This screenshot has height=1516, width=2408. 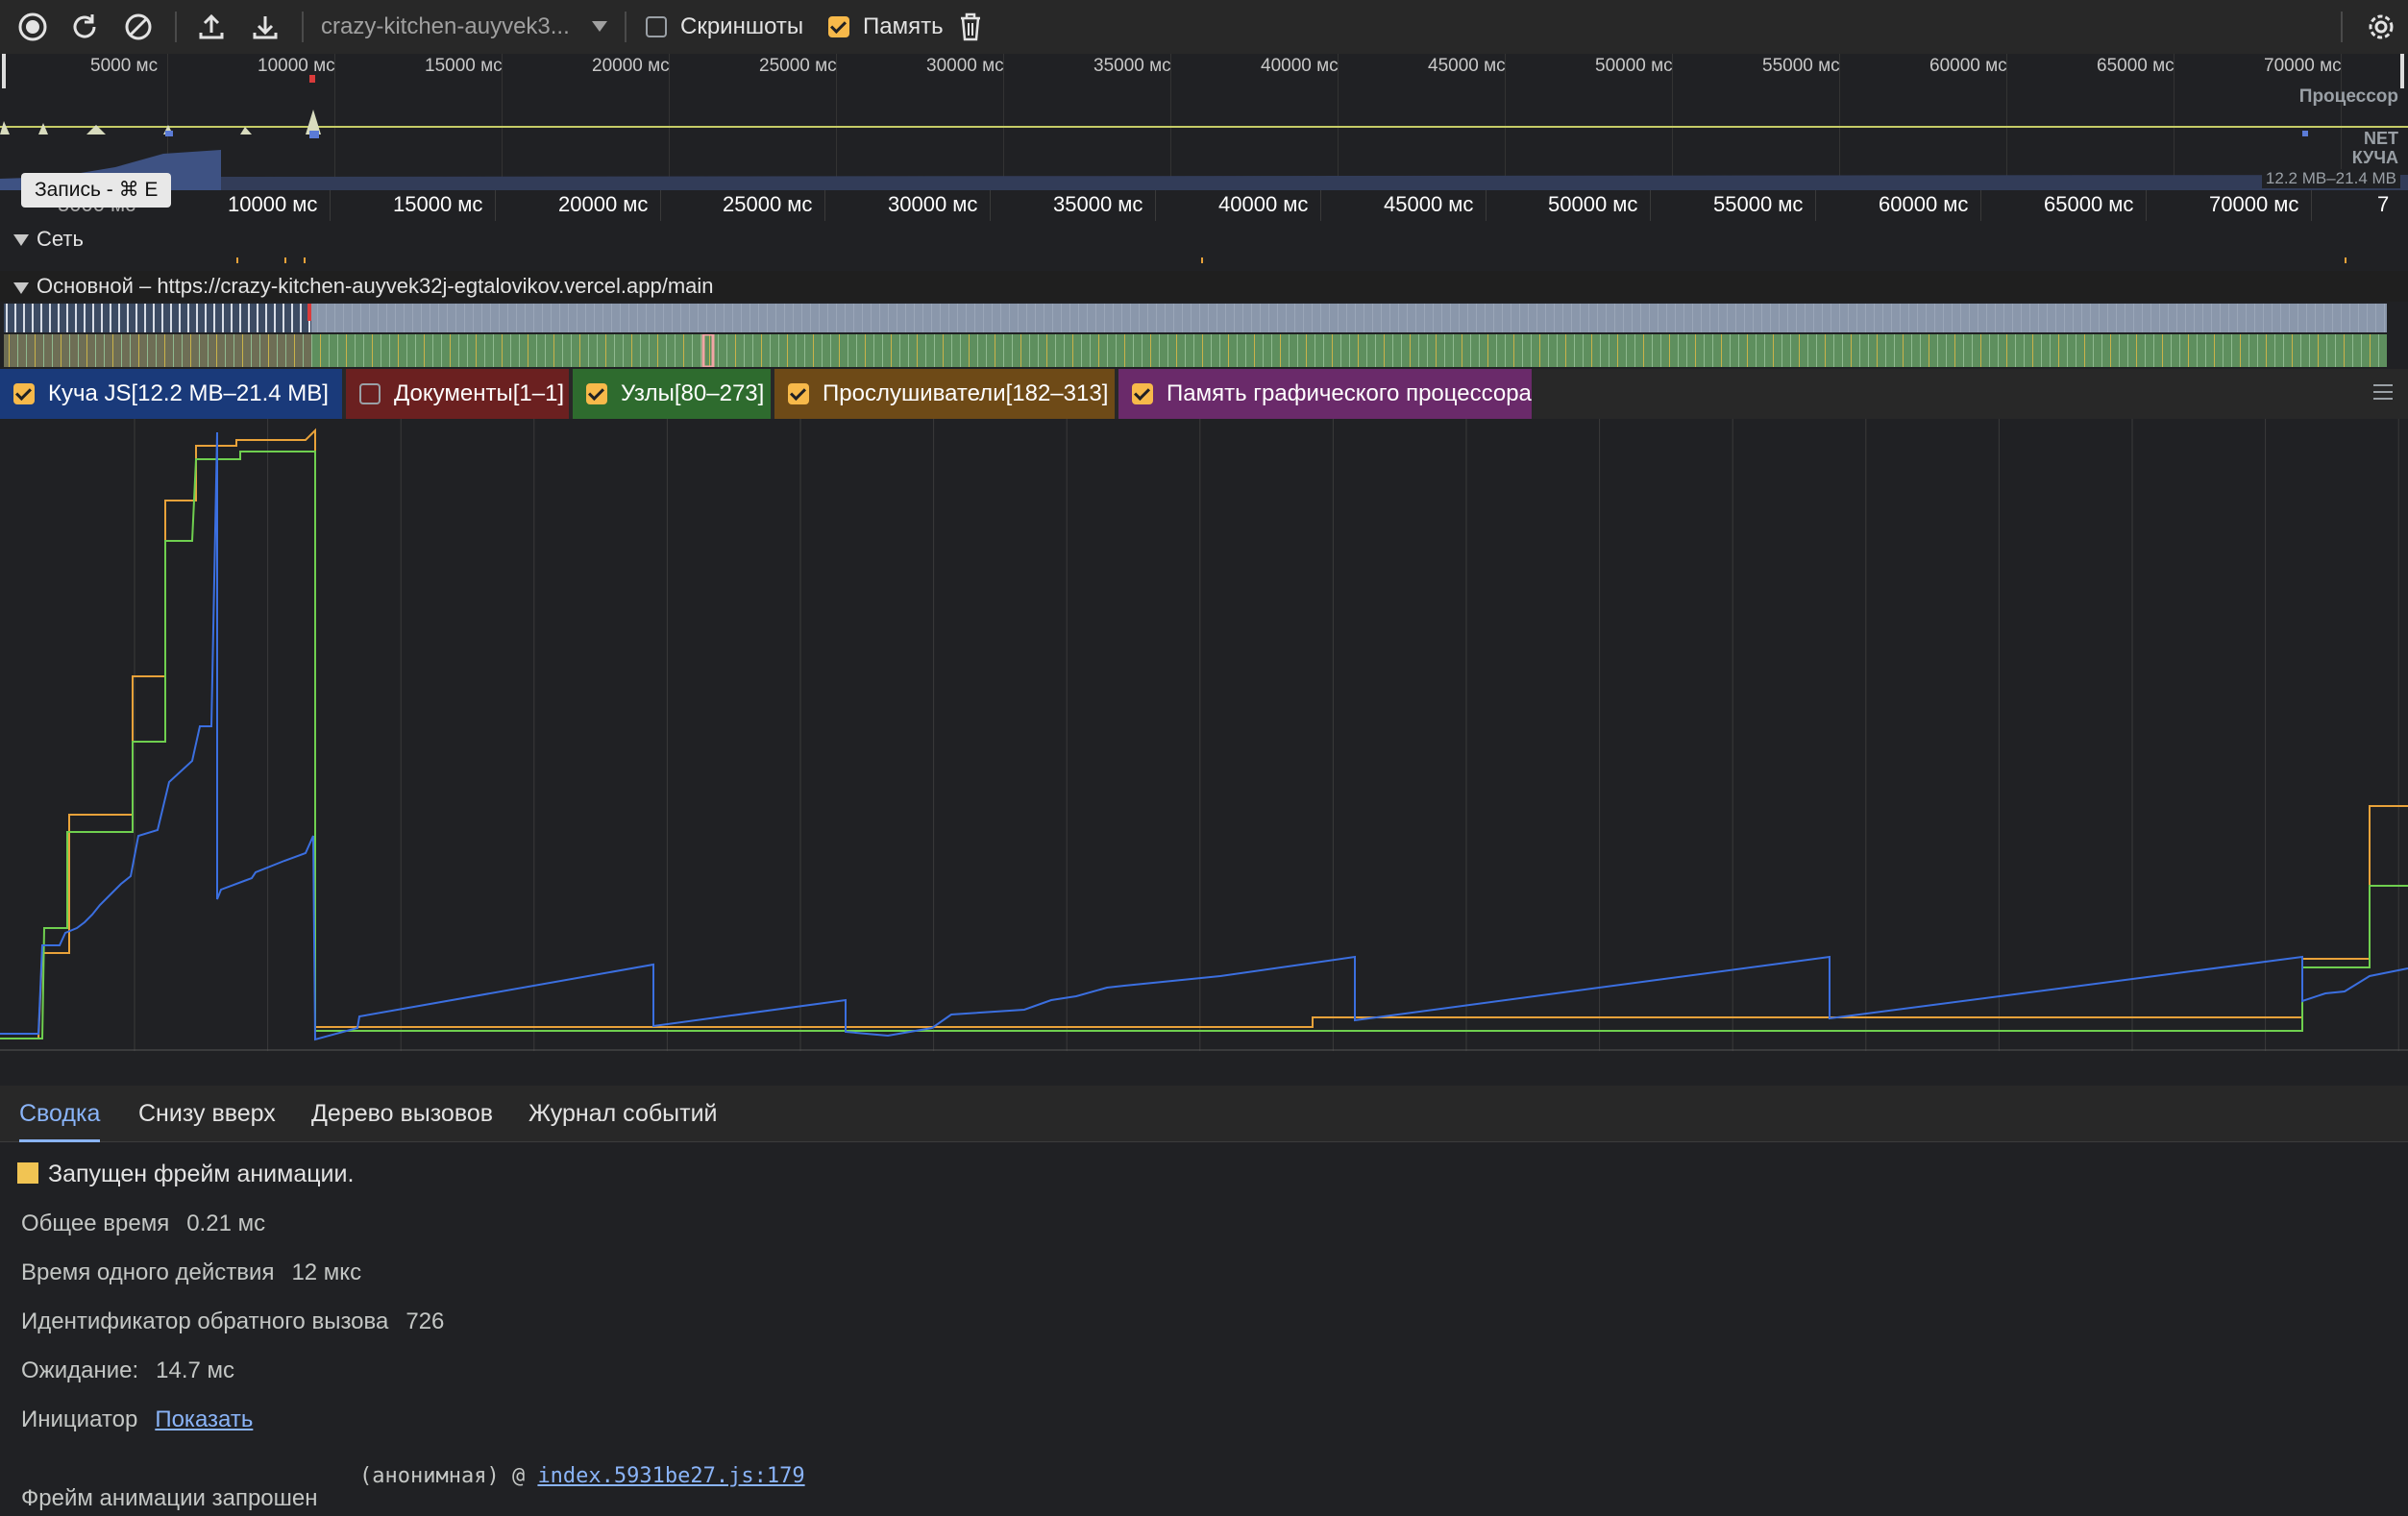 I want to click on memory-checkbox, so click(x=839, y=26).